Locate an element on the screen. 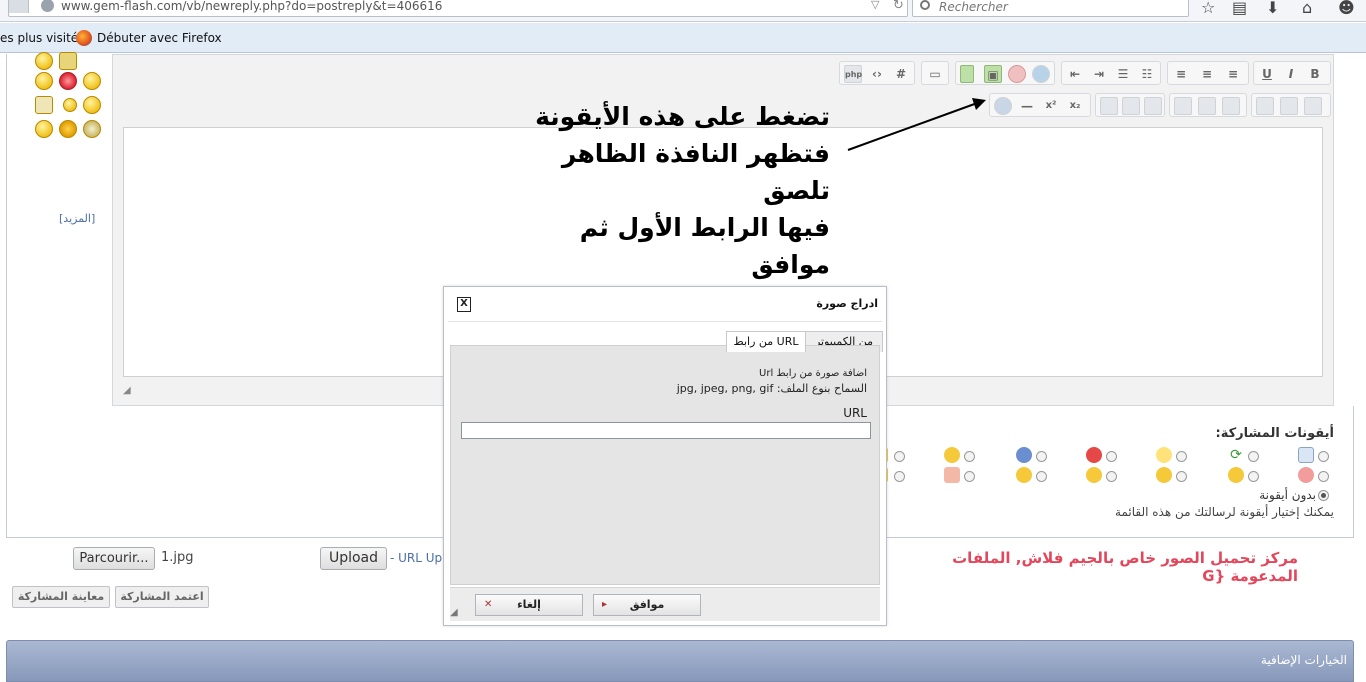  page-icon is located at coordinates (19, 6).